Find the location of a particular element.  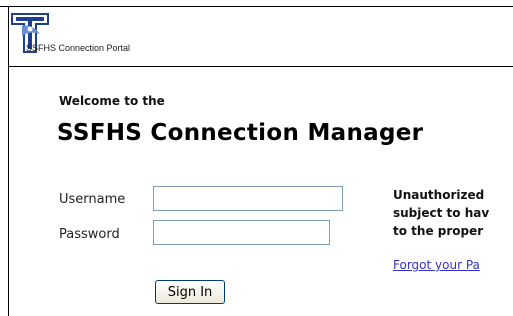

forgot-password-link: Forgot your Pa is located at coordinates (453, 265).